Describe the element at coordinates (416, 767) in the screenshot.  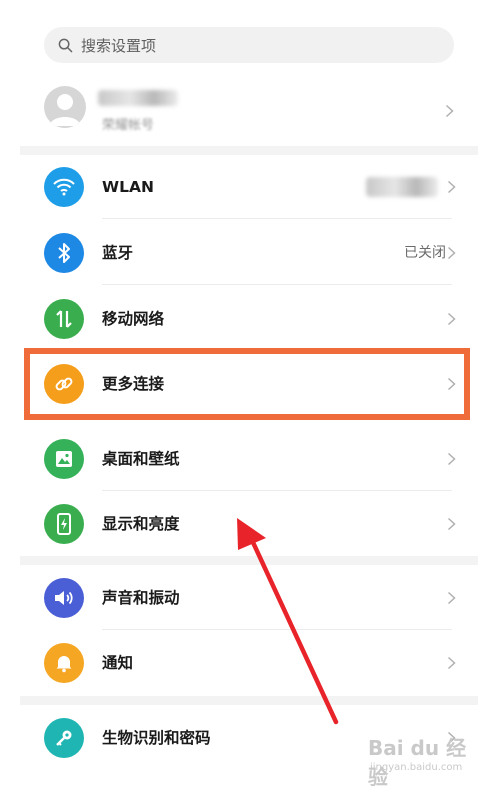
I see `watermark-url: jingyan.baidu.com` at that location.